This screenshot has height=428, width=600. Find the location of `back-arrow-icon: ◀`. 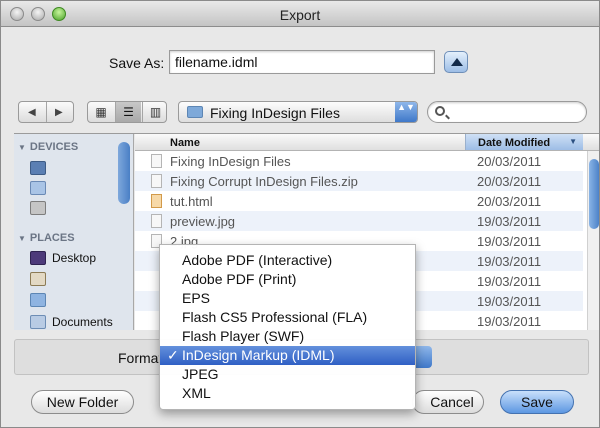

back-arrow-icon: ◀ is located at coordinates (32, 112).